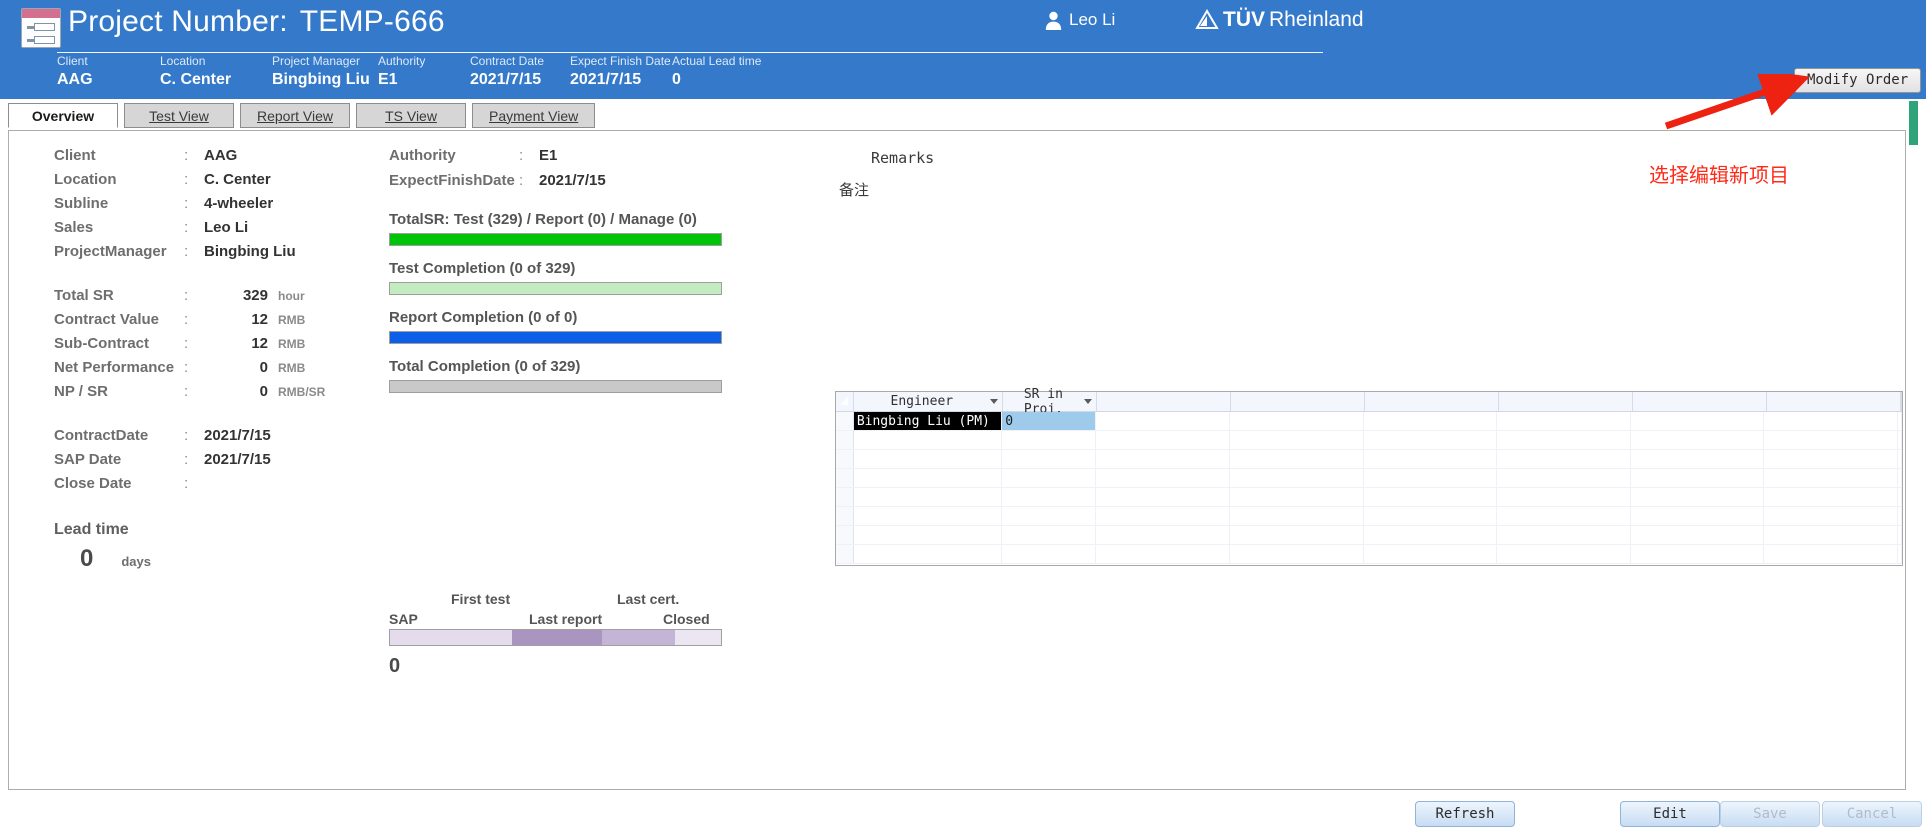 This screenshot has width=1926, height=839. I want to click on header-field-value: 0, so click(676, 79).